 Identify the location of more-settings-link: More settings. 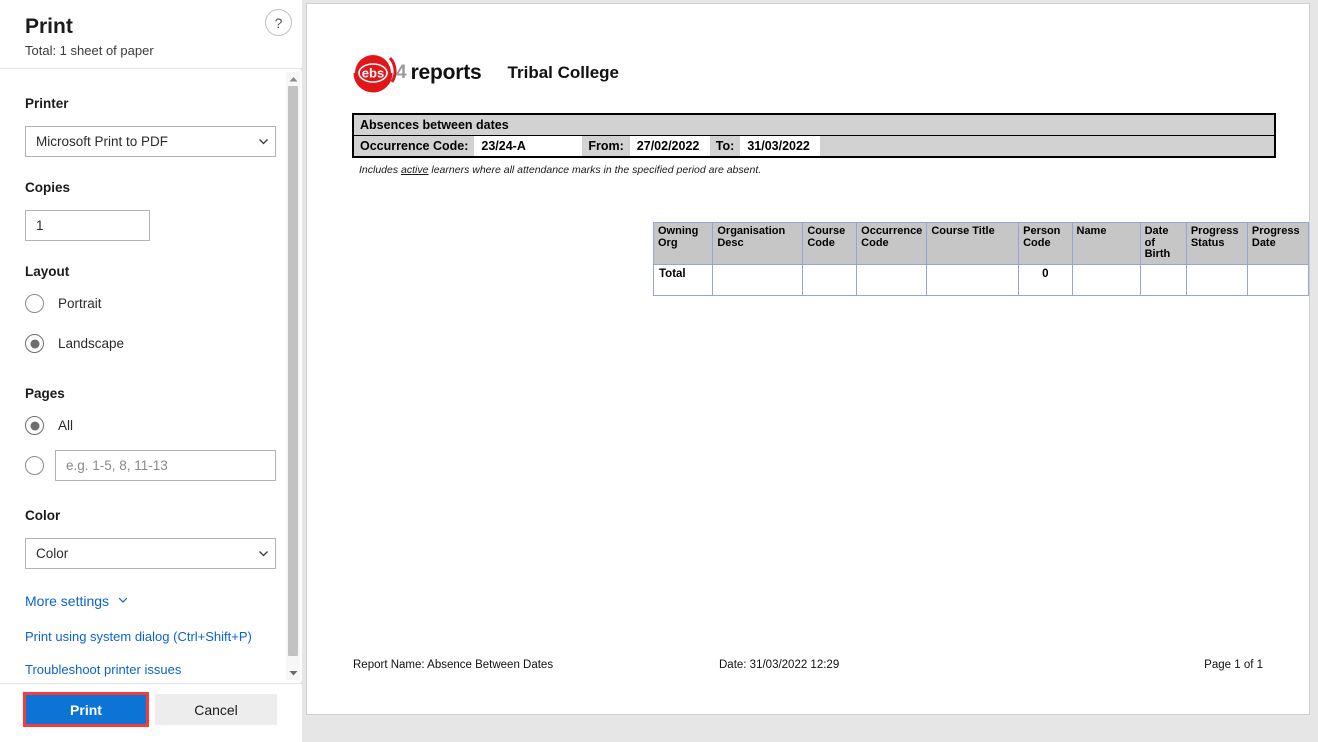
(77, 601).